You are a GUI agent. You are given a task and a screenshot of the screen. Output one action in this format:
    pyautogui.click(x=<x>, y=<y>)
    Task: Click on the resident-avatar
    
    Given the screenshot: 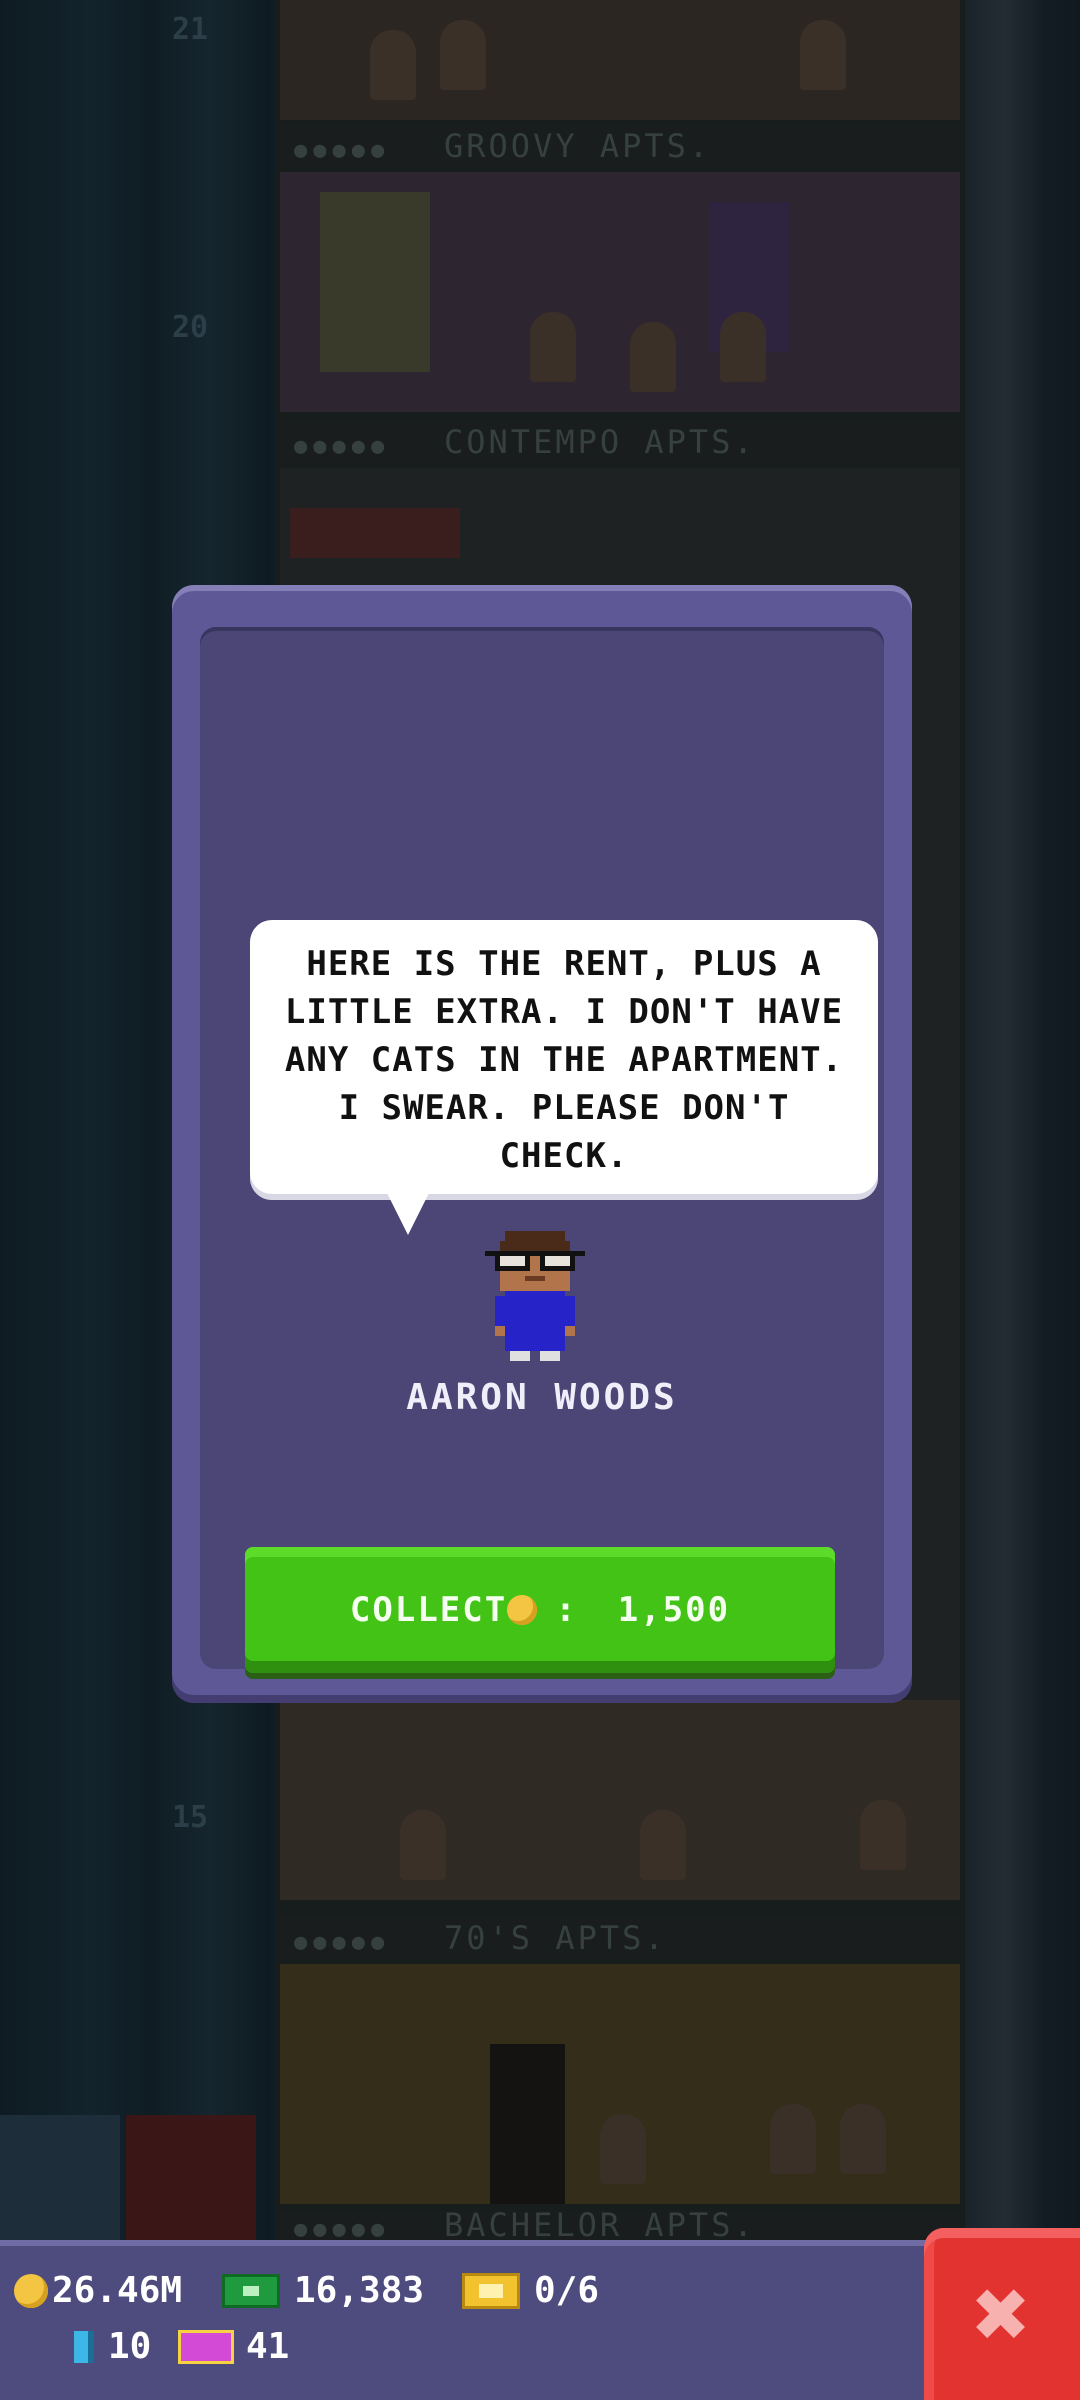 What is the action you would take?
    pyautogui.click(x=535, y=1296)
    